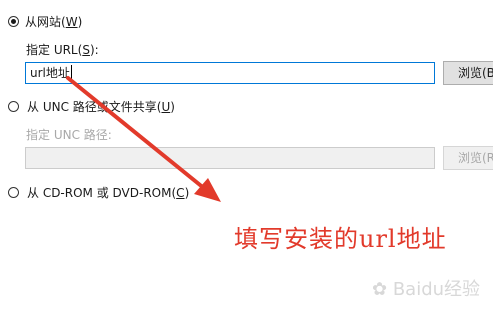  Describe the element at coordinates (54, 22) in the screenshot. I see `radio-label-website: 从网站(W)` at that location.